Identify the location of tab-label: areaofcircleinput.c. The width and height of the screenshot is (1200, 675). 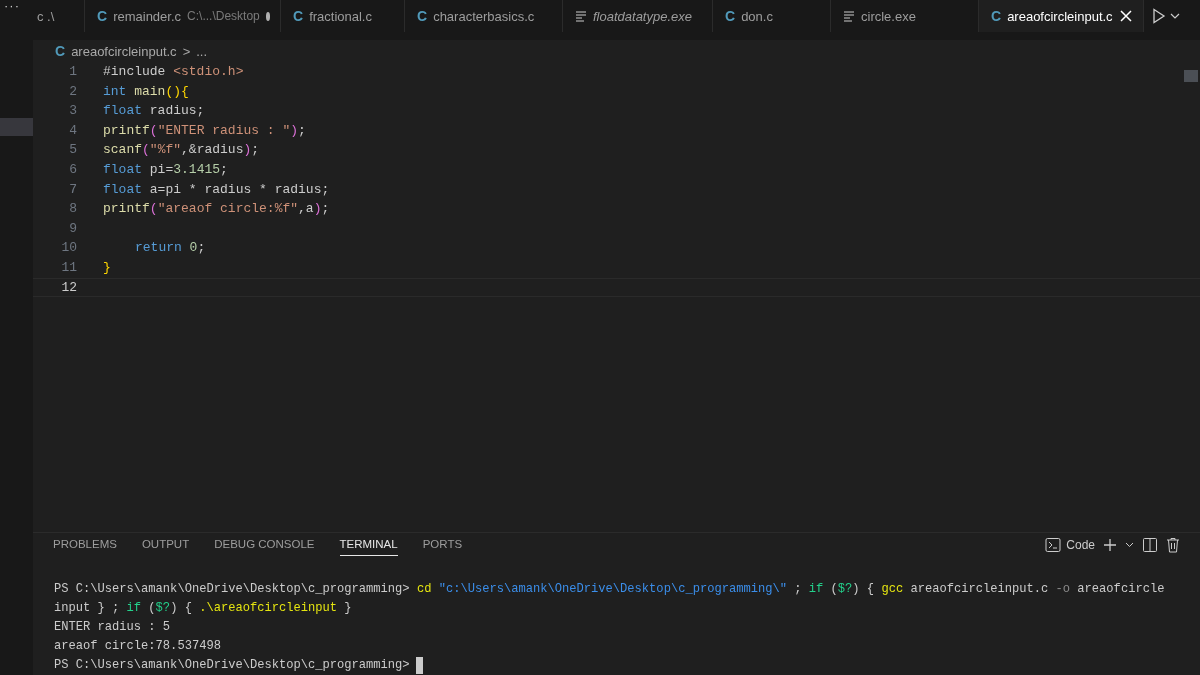
(1060, 16).